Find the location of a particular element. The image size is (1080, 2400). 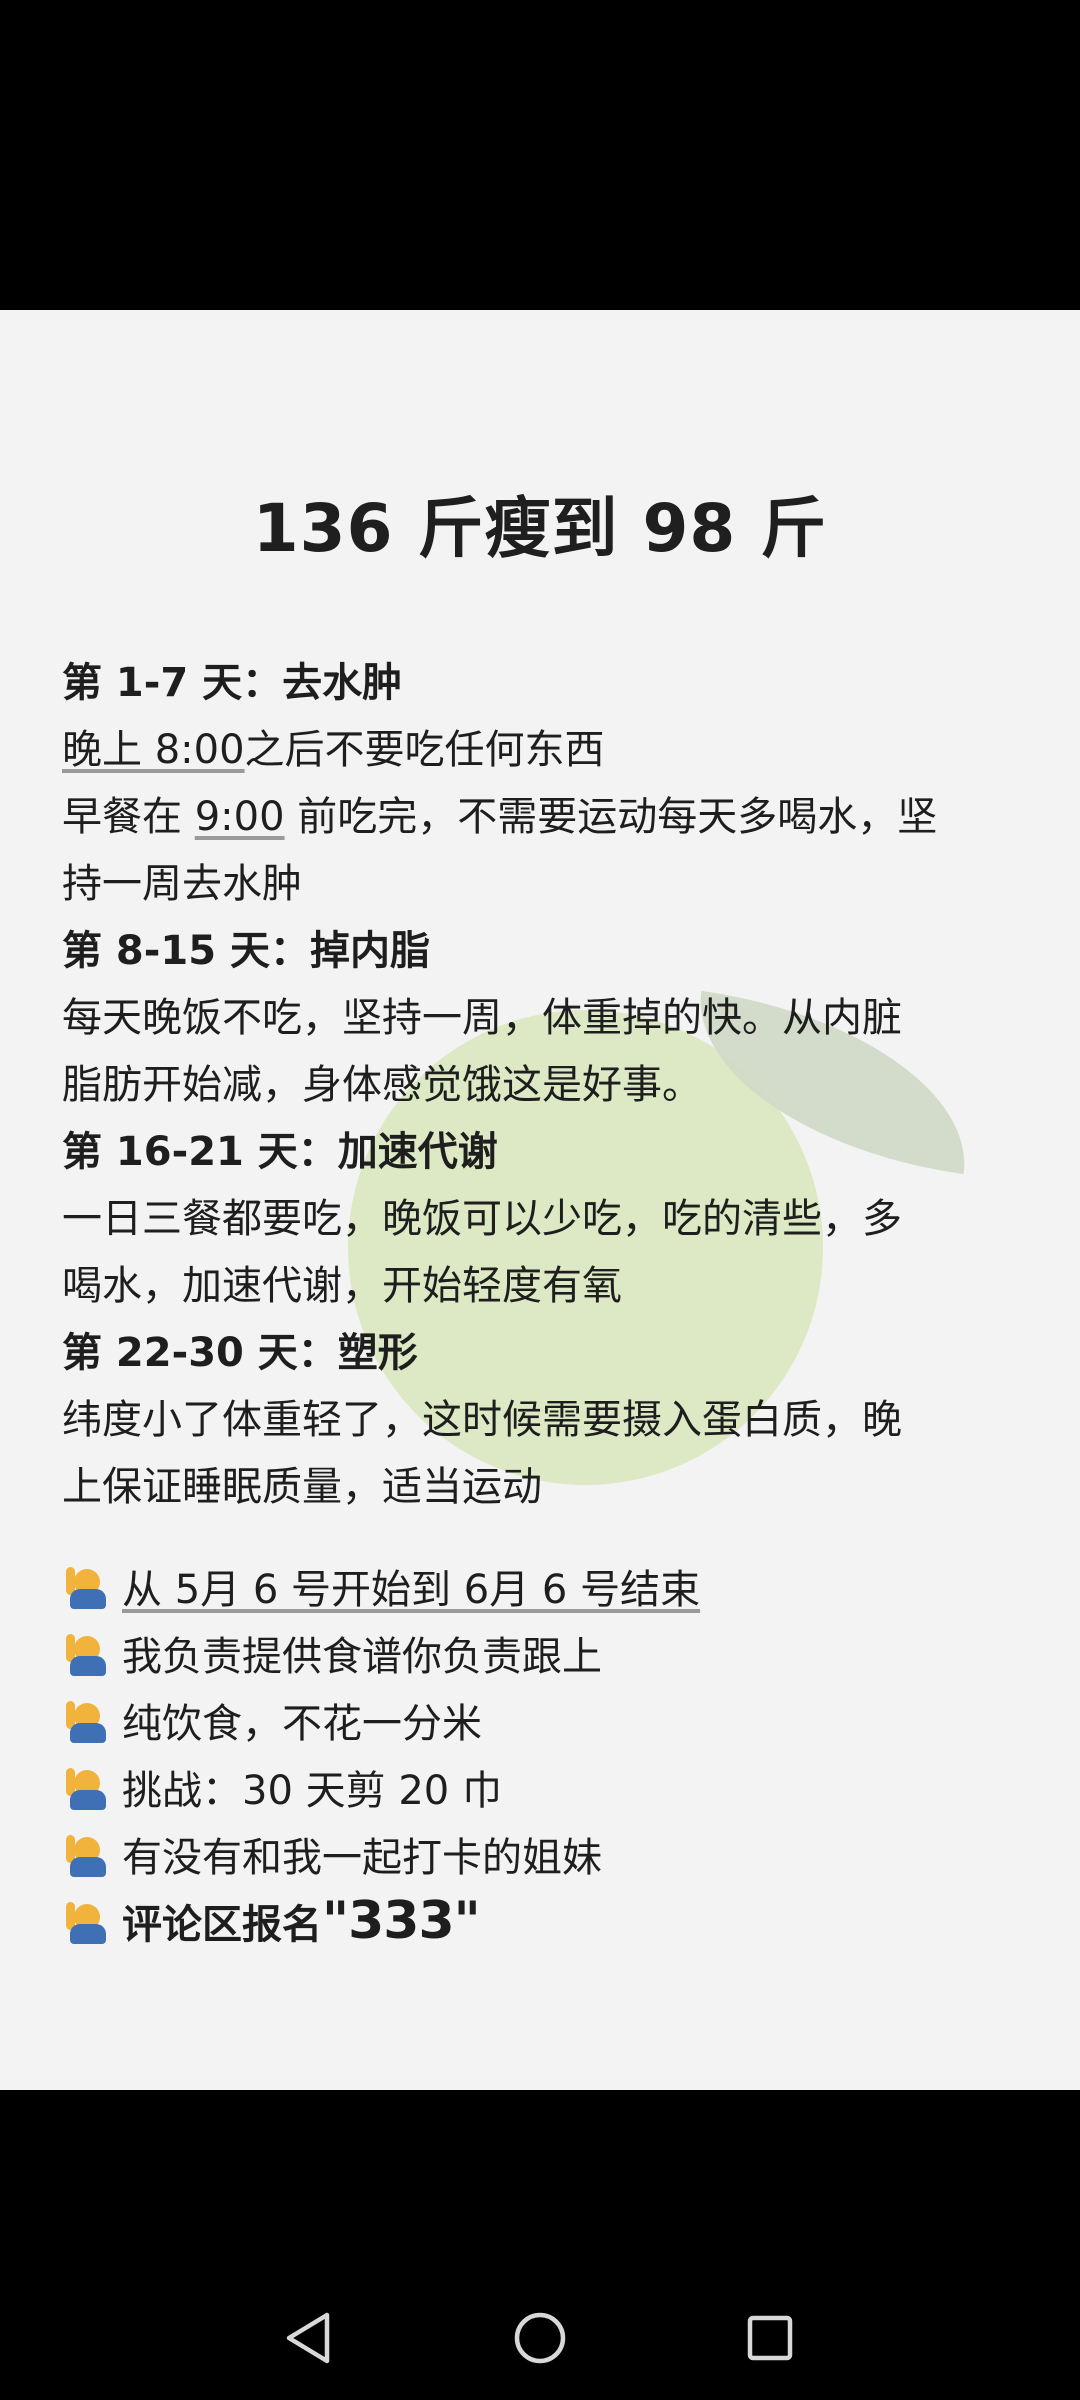

list-item: 纯饮食，不花一分米 is located at coordinates (546, 1719).